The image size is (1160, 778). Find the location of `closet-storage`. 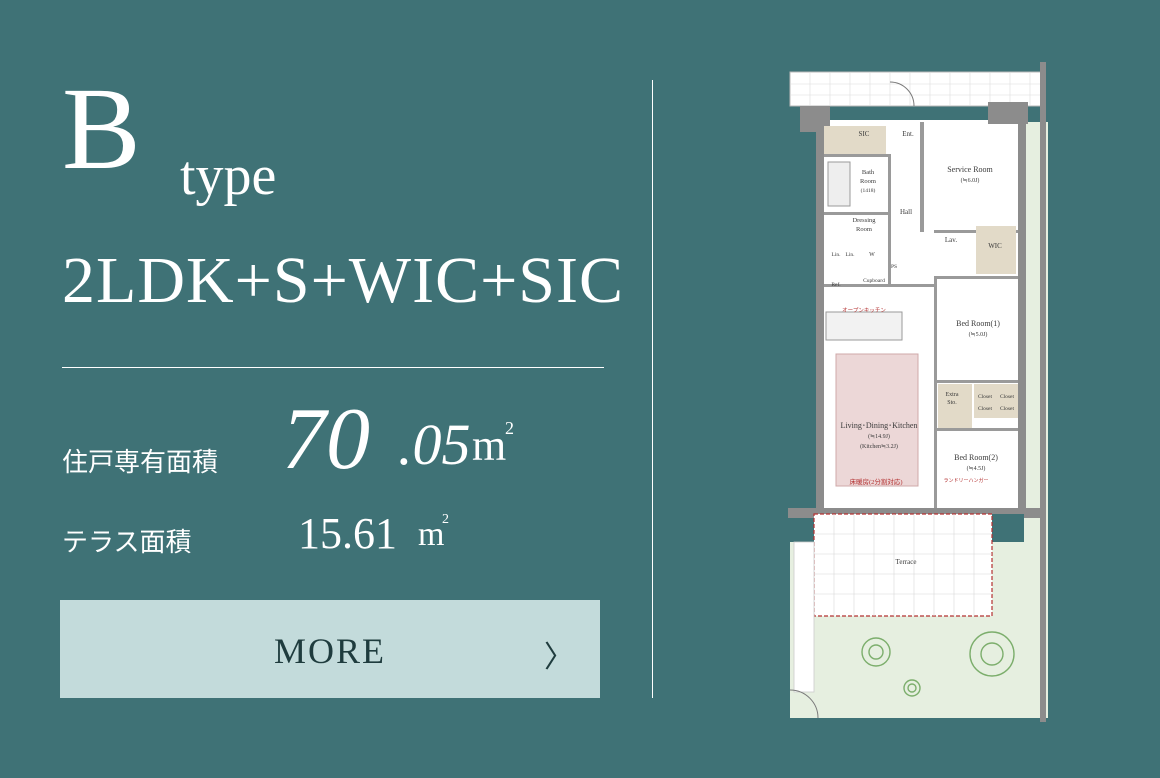

closet-storage is located at coordinates (996, 401).